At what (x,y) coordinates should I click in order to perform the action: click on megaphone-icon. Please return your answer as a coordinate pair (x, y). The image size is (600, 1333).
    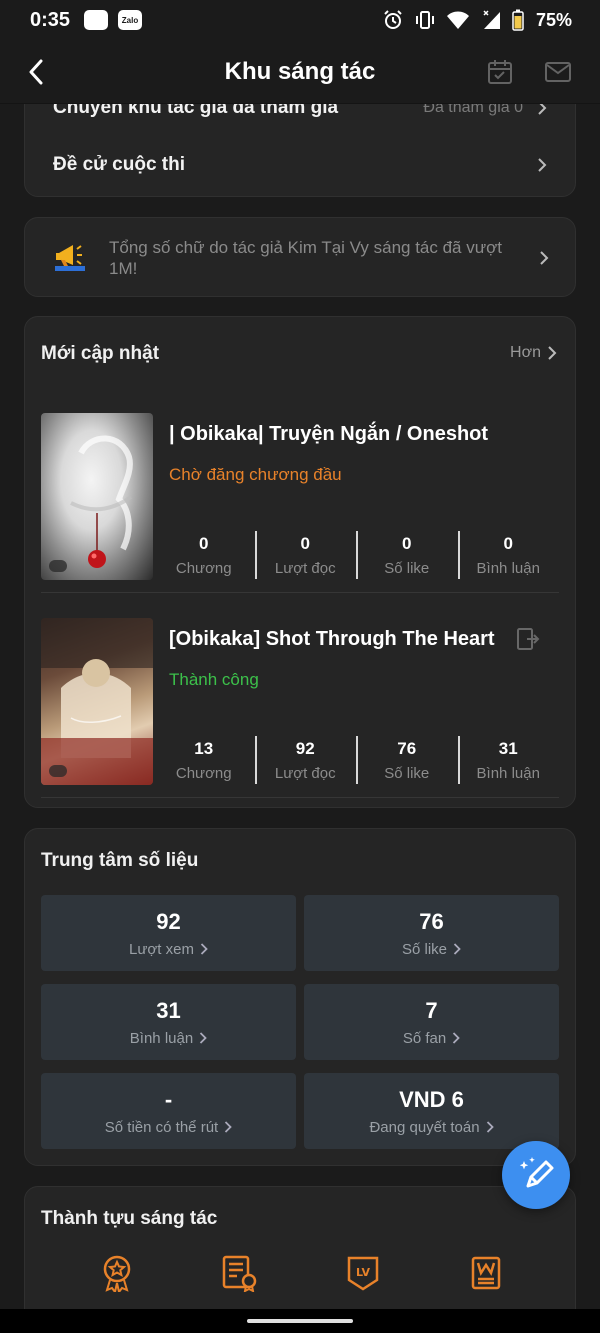
    Looking at the image, I should click on (70, 258).